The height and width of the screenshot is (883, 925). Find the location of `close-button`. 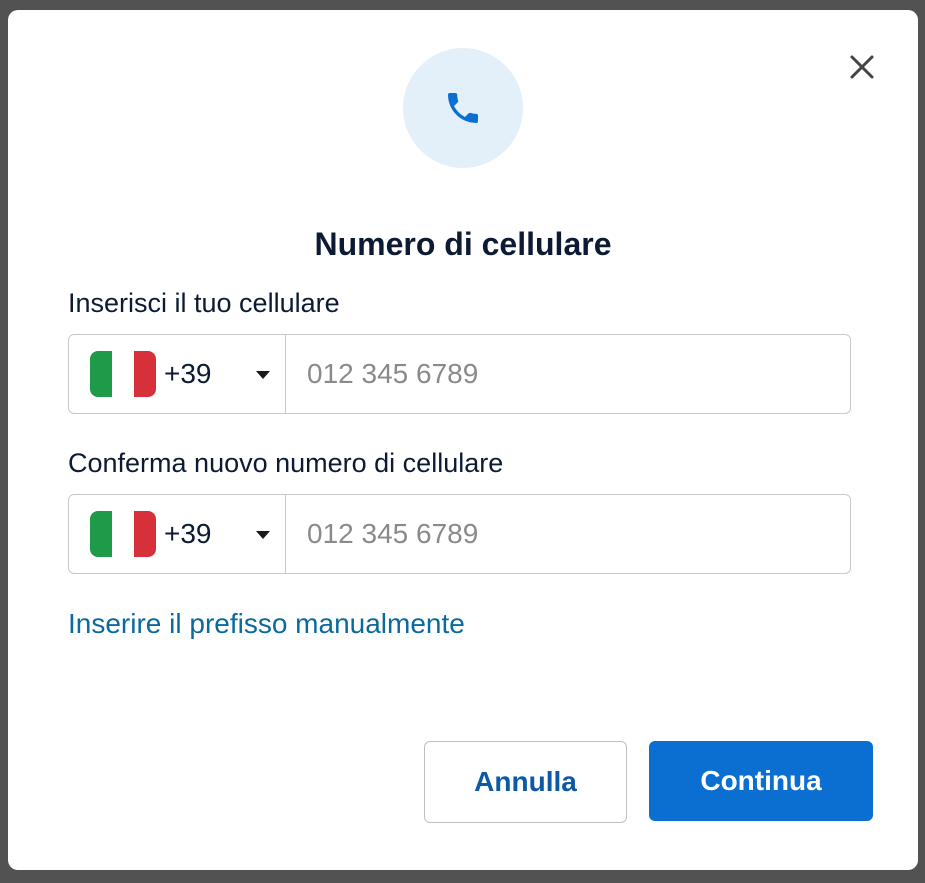

close-button is located at coordinates (862, 67).